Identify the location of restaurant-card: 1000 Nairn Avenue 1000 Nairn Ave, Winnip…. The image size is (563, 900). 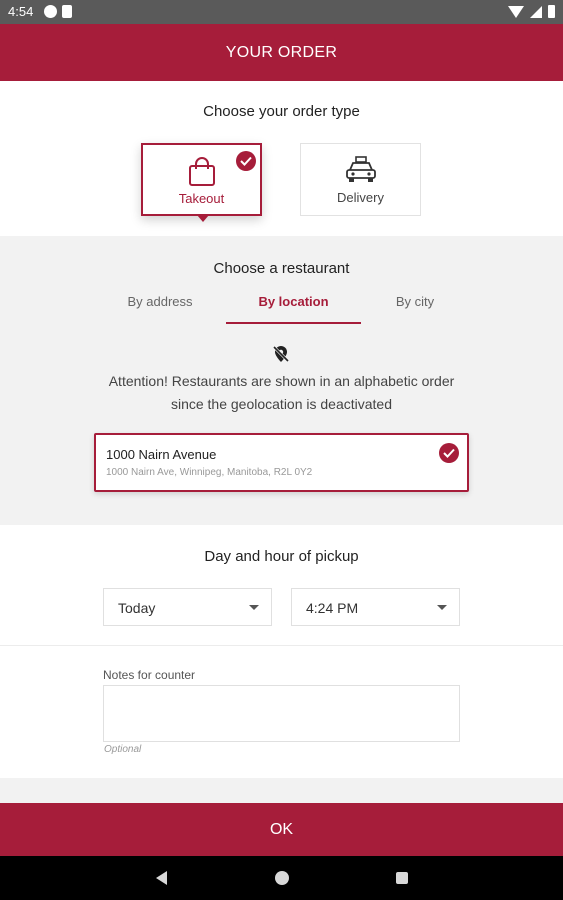
(281, 462).